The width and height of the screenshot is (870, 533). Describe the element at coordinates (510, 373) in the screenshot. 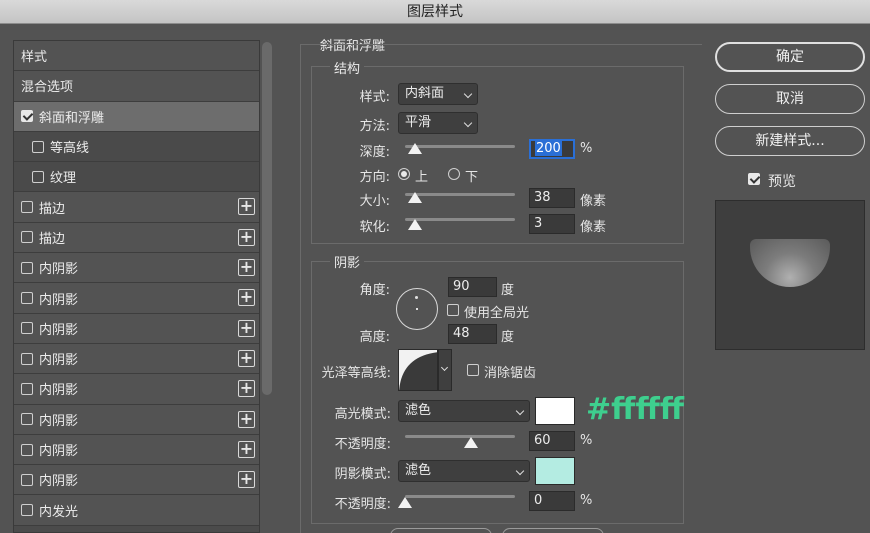

I see `antialias-label: 消除锯齿` at that location.